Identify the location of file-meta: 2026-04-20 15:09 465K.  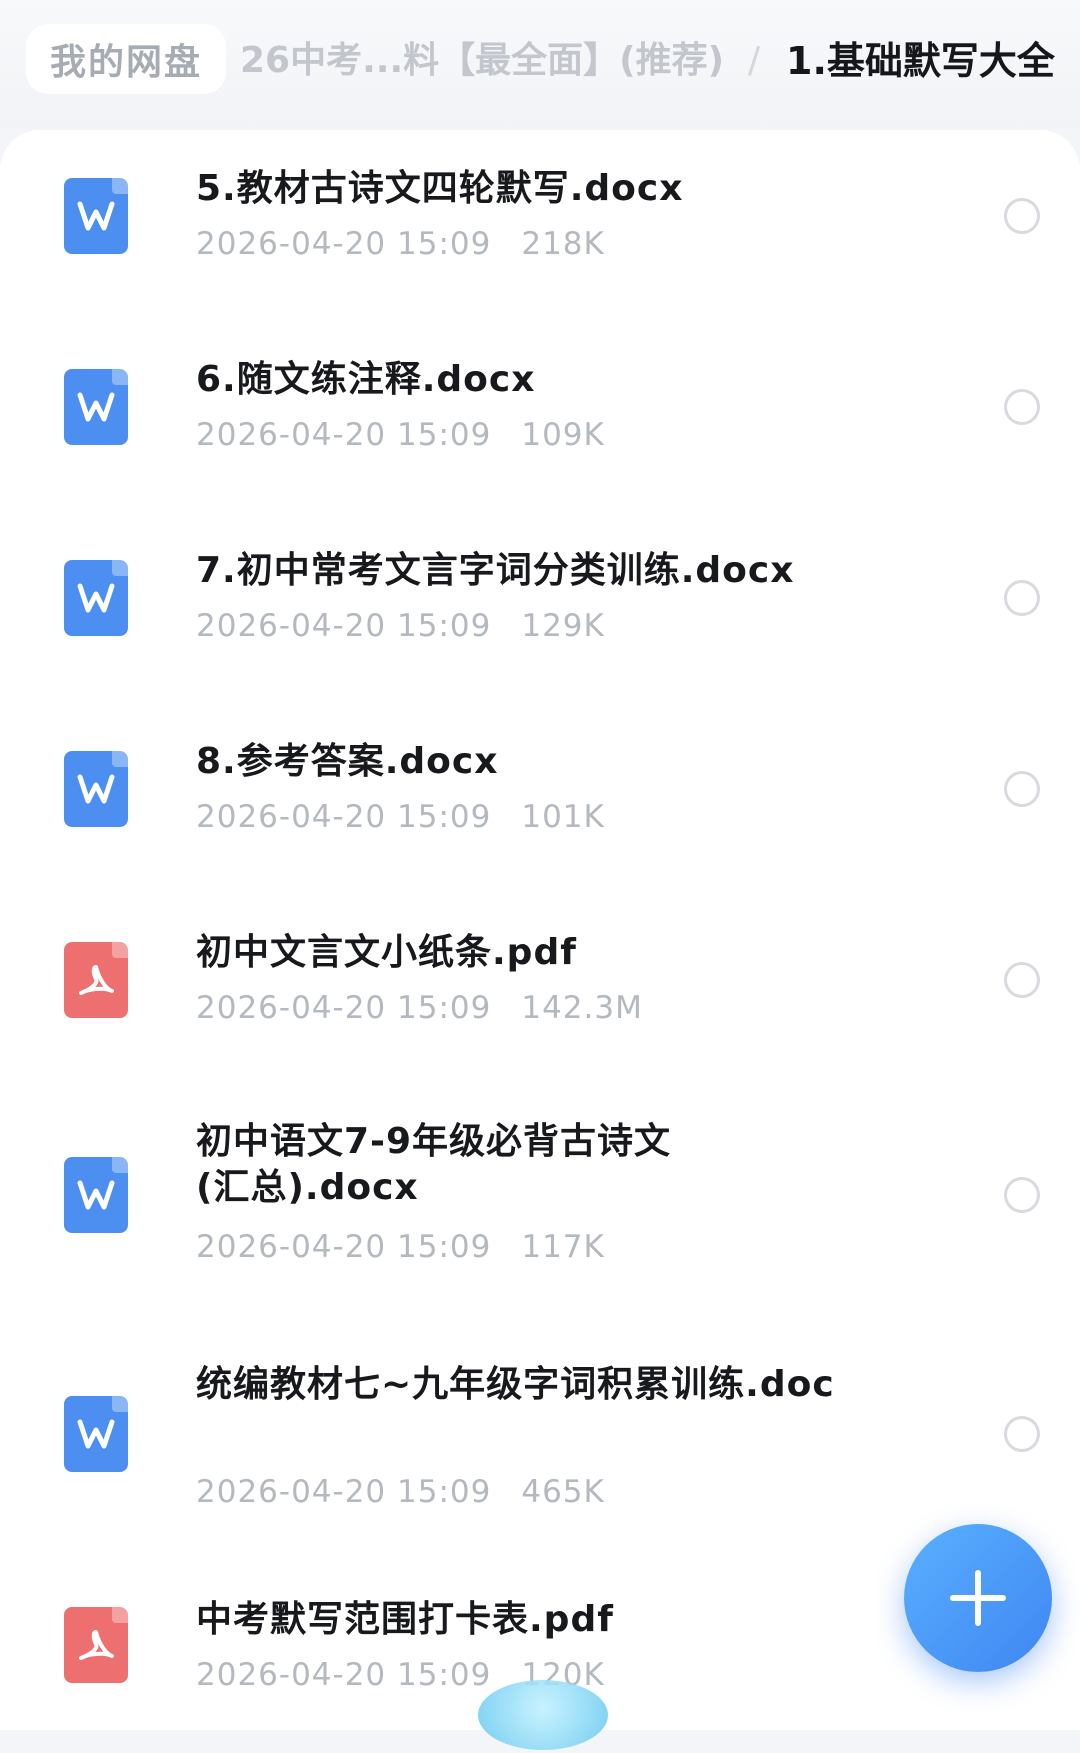
(400, 1492).